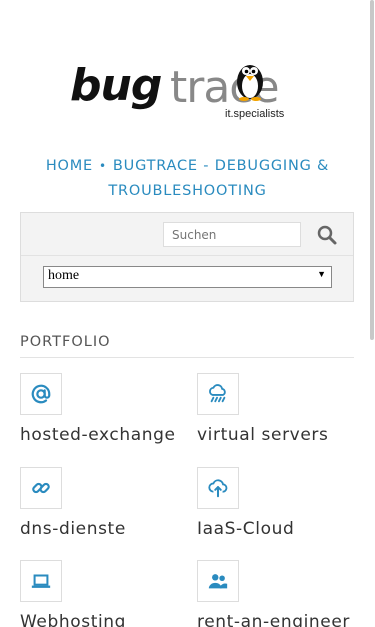 The width and height of the screenshot is (375, 627). I want to click on search-input, so click(232, 234).